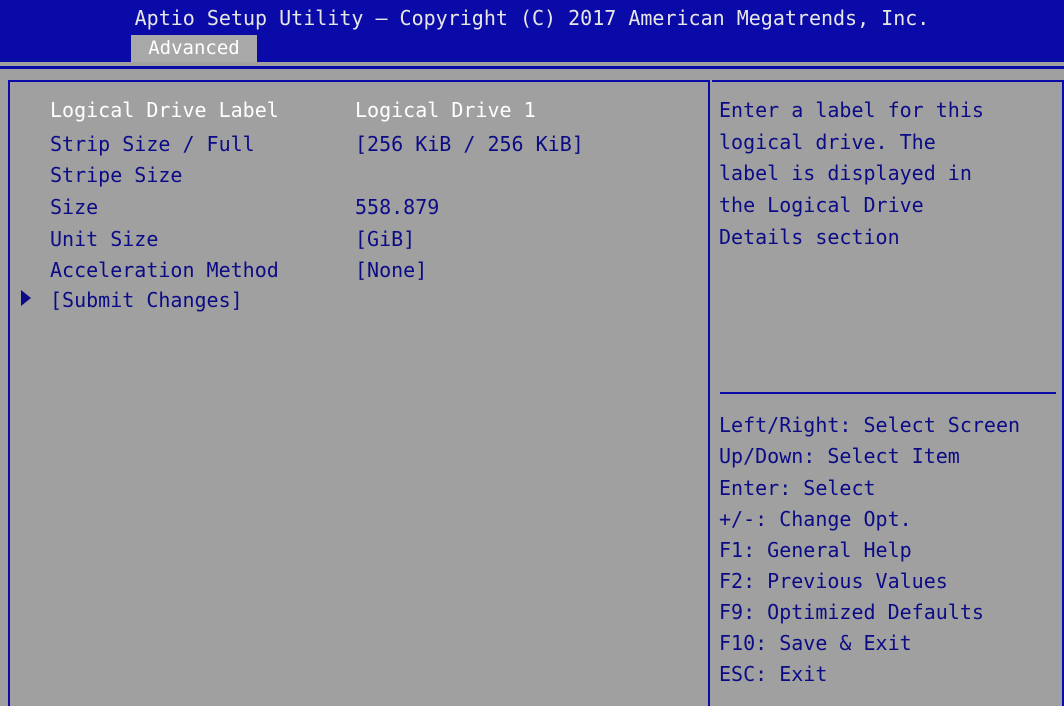 This screenshot has width=1064, height=706. I want to click on submit-changes-item: [Submit Changes], so click(146, 300).